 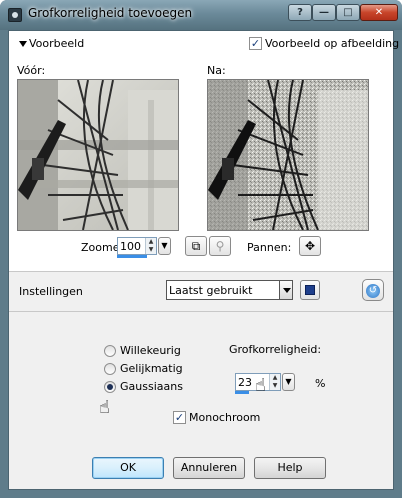 I want to click on grain-slider-indicator, so click(x=242, y=392).